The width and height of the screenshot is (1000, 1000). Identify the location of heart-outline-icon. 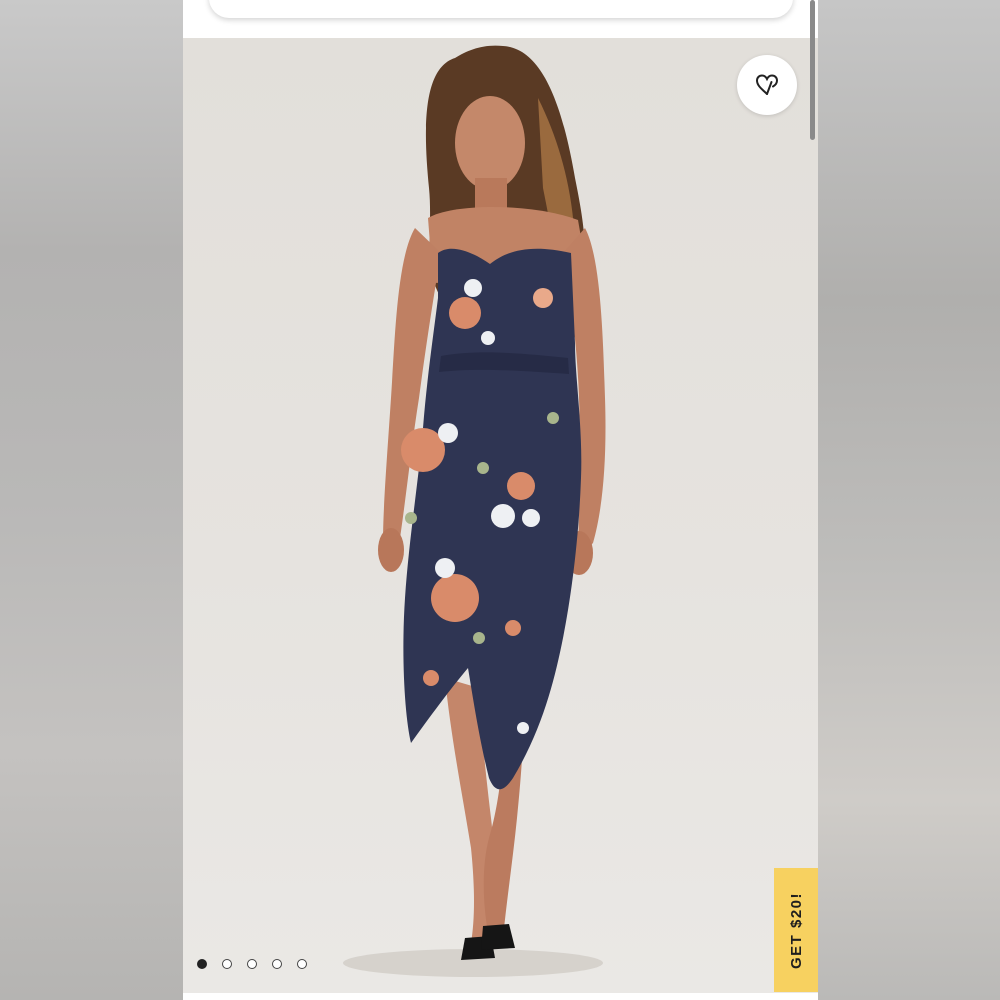
(767, 84).